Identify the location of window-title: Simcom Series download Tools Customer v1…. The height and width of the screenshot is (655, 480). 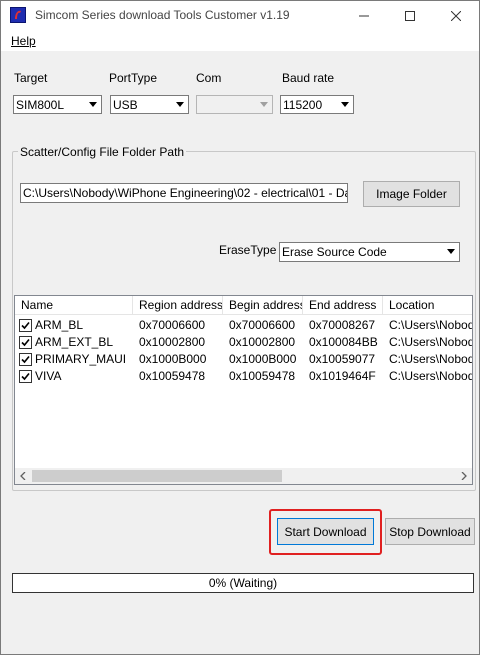
(162, 15).